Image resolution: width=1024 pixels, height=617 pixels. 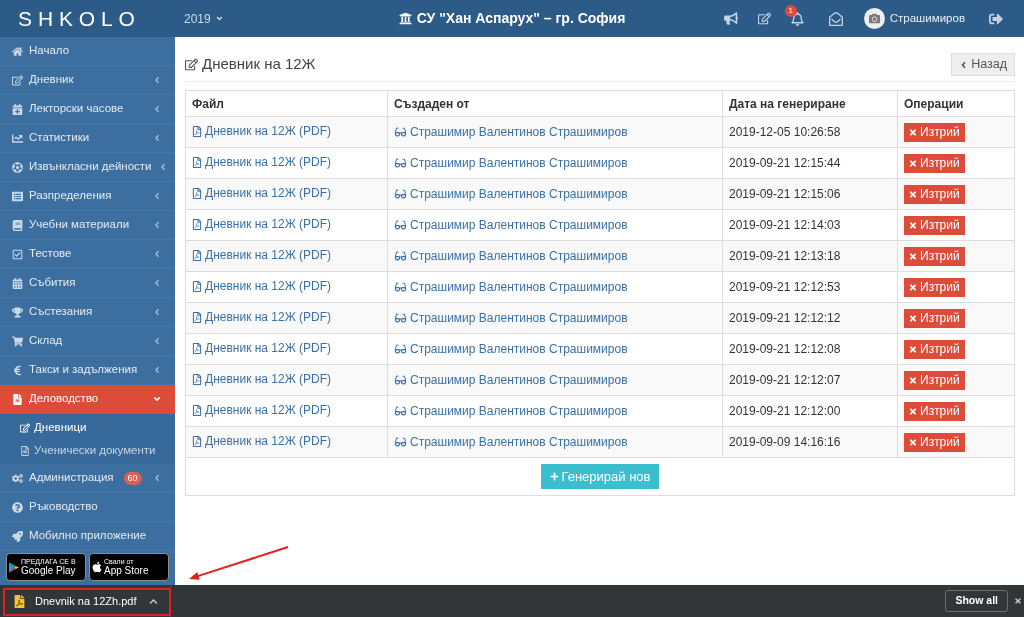 I want to click on user-name: Страшимиров, so click(x=927, y=18).